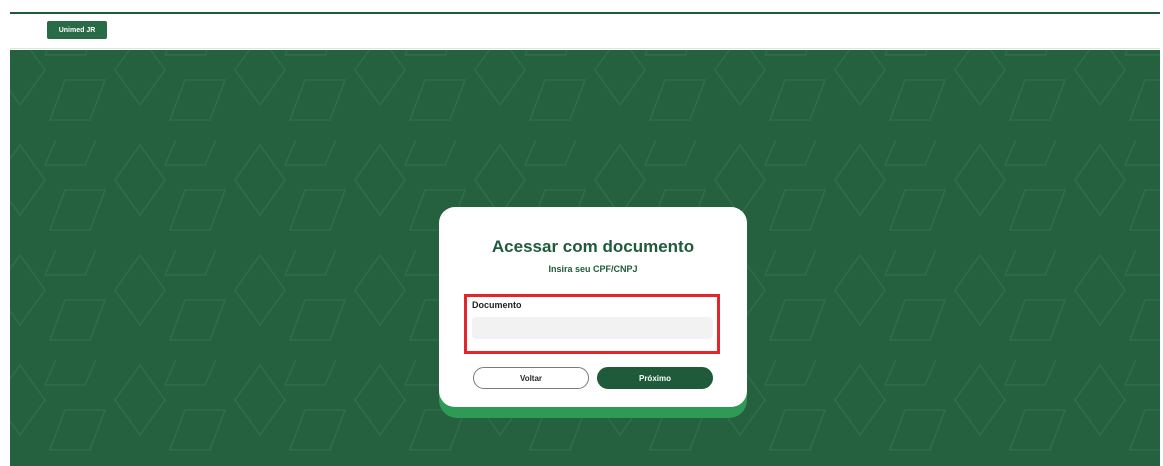 The width and height of the screenshot is (1163, 466). What do you see at coordinates (585, 31) in the screenshot?
I see `top-header: Unimed JR` at bounding box center [585, 31].